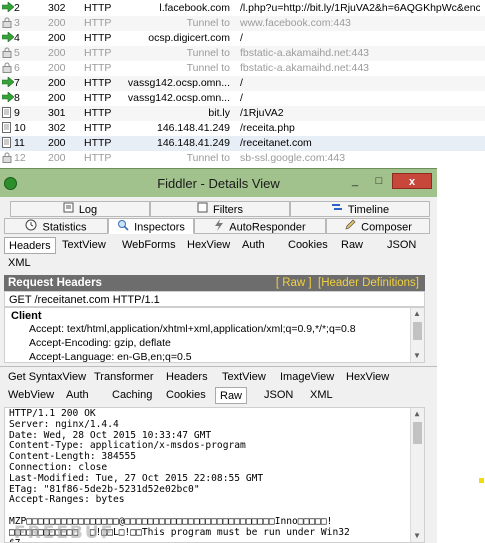 The width and height of the screenshot is (485, 543). I want to click on session-url: /1RjuVA2, so click(262, 113).